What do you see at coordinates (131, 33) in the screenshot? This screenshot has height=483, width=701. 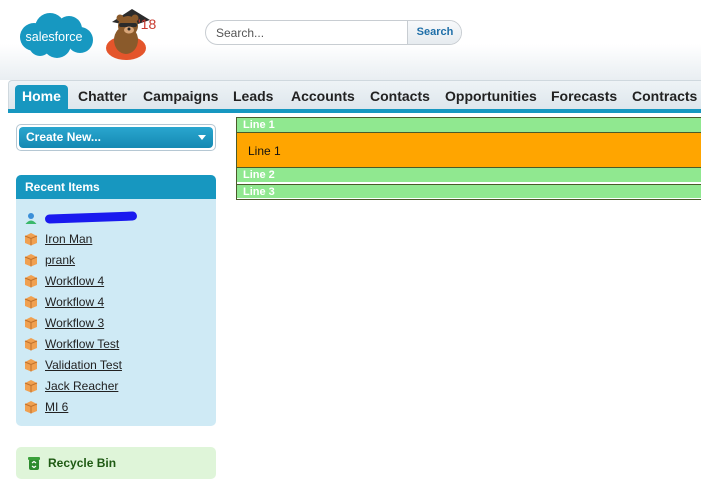 I see `mascot-bear-image: '18` at bounding box center [131, 33].